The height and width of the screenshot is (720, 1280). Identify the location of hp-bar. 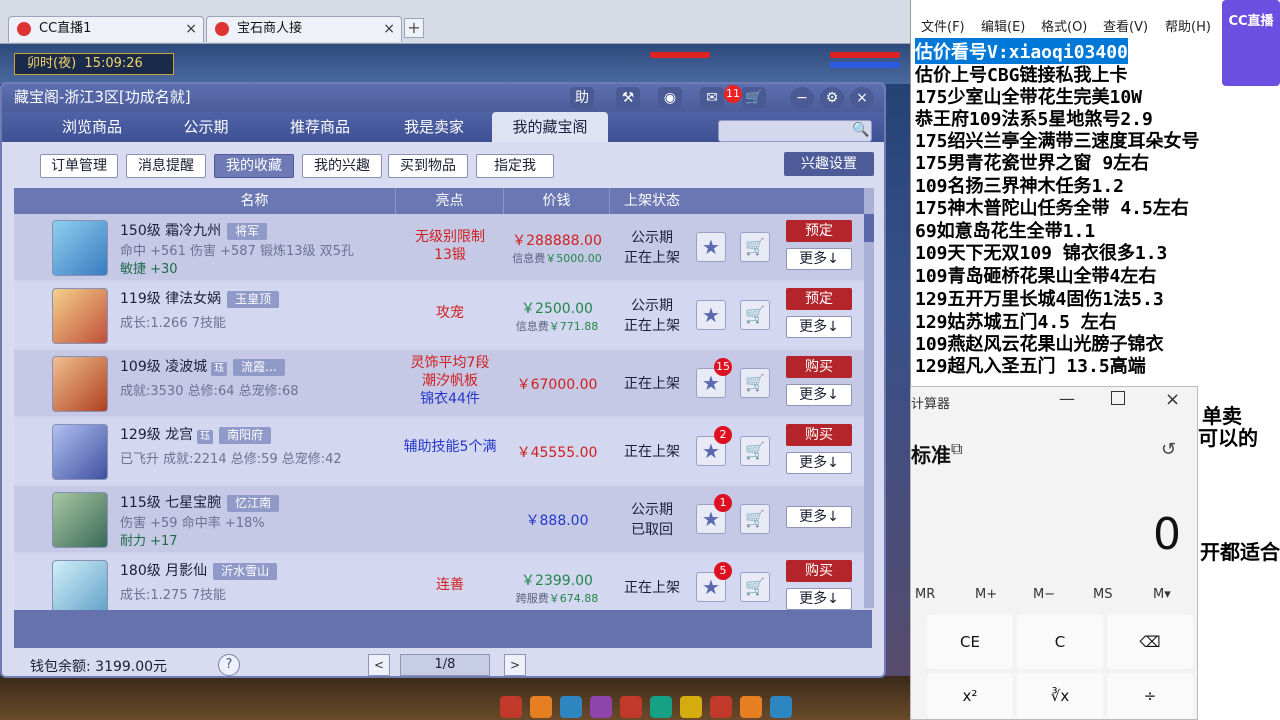
(865, 55).